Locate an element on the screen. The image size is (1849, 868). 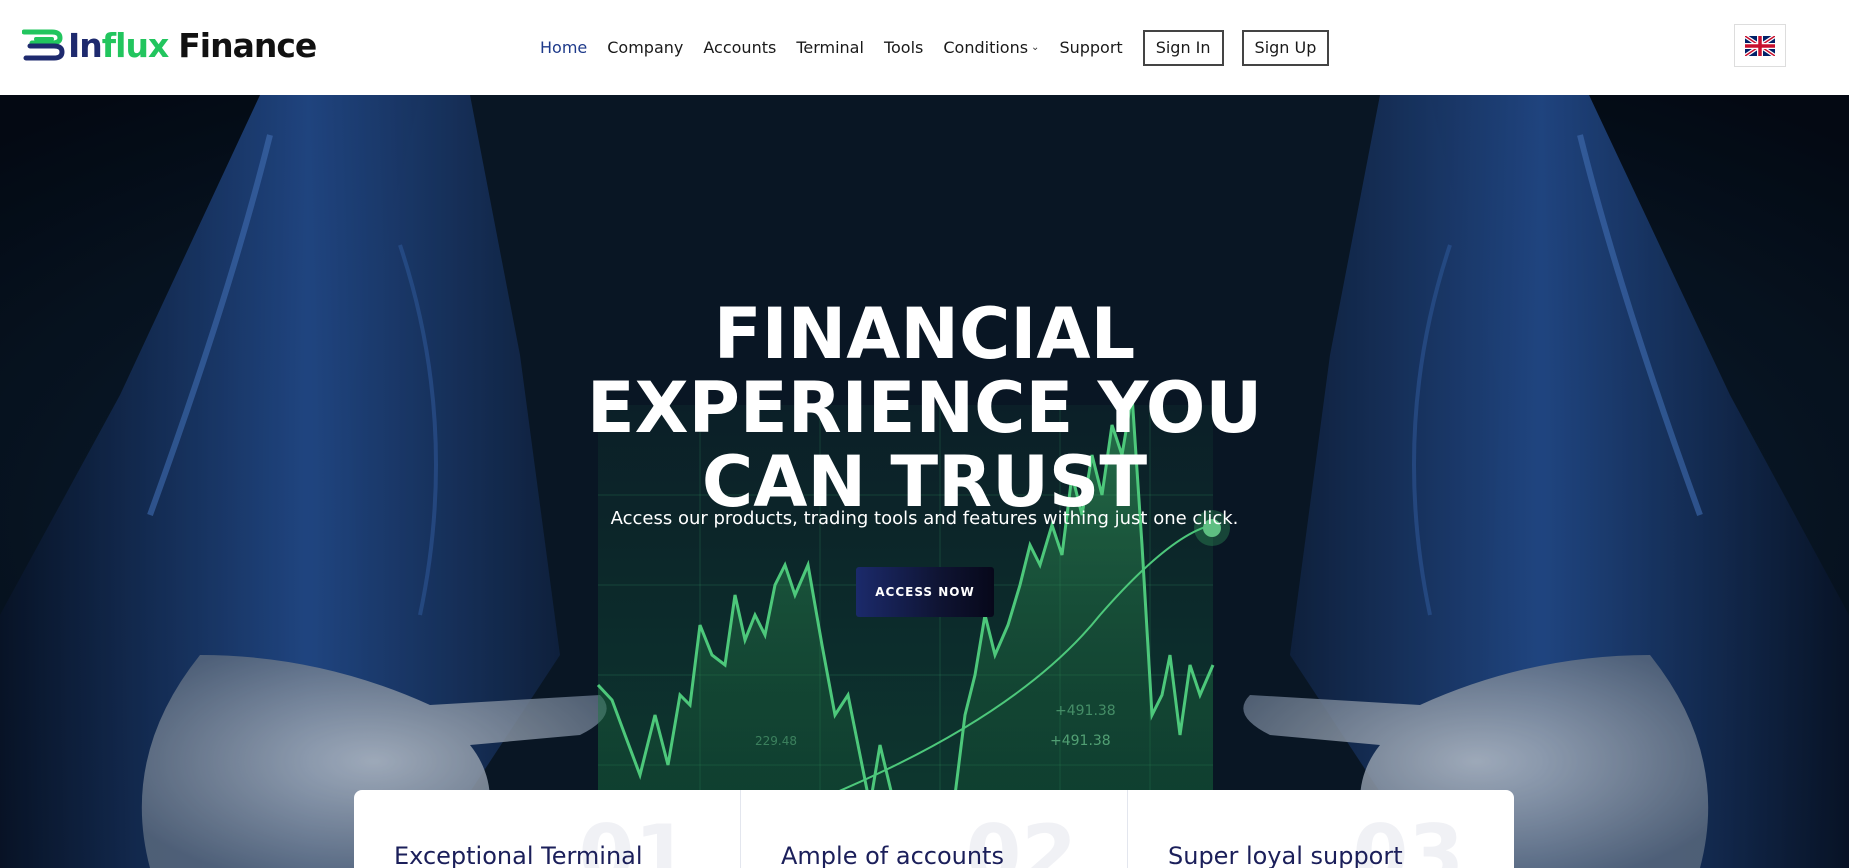
logo-mark-icon is located at coordinates (43, 45).